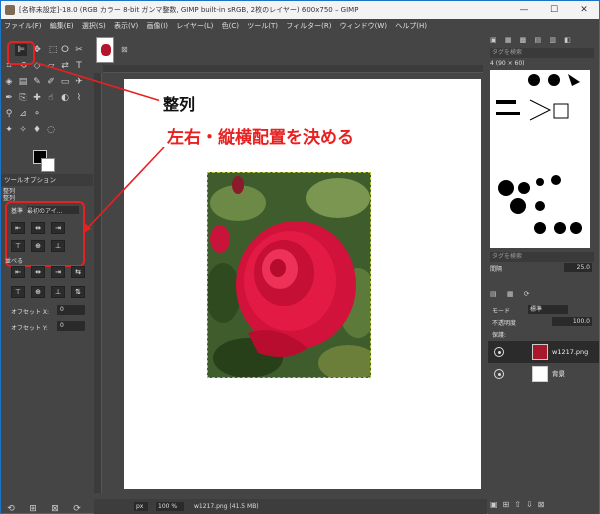 The height and width of the screenshot is (514, 600). I want to click on annotation-title: 整列, so click(179, 104).